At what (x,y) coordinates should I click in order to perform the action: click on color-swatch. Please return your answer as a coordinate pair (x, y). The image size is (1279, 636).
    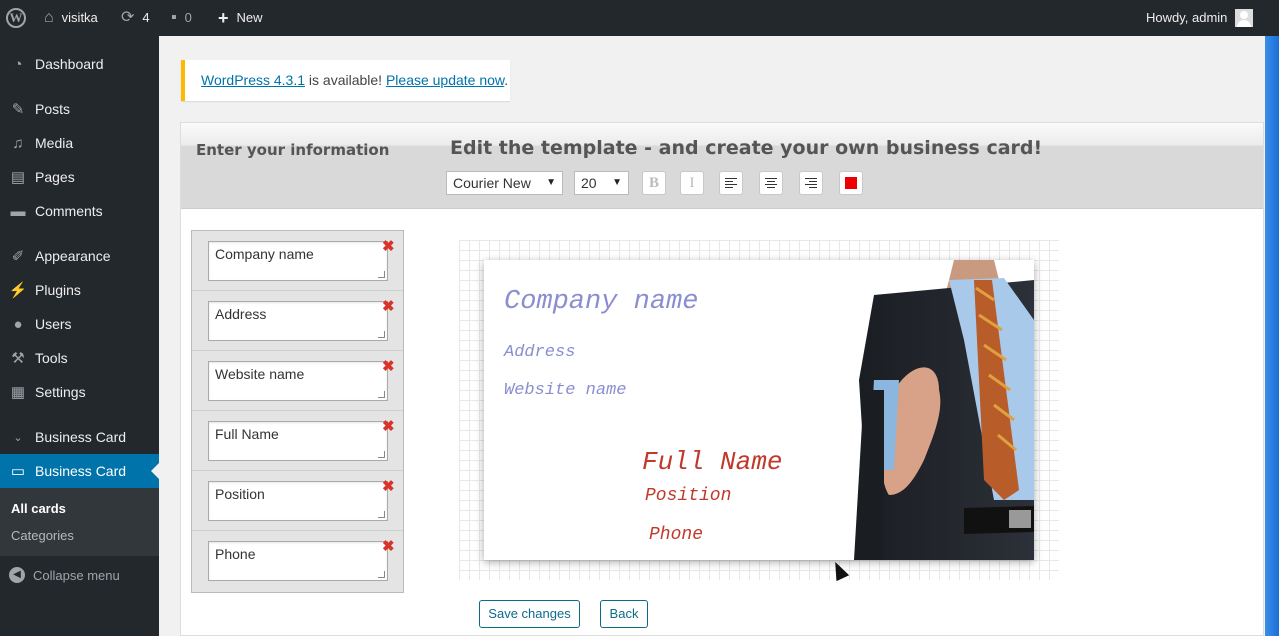
    Looking at the image, I should click on (851, 183).